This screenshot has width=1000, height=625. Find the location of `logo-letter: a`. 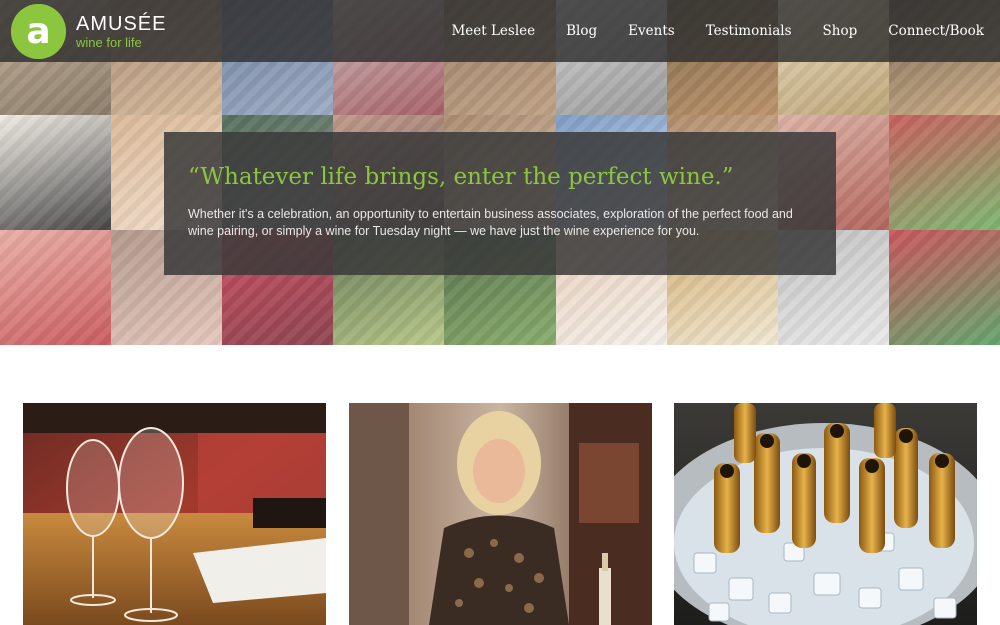

logo-letter: a is located at coordinates (38, 31).